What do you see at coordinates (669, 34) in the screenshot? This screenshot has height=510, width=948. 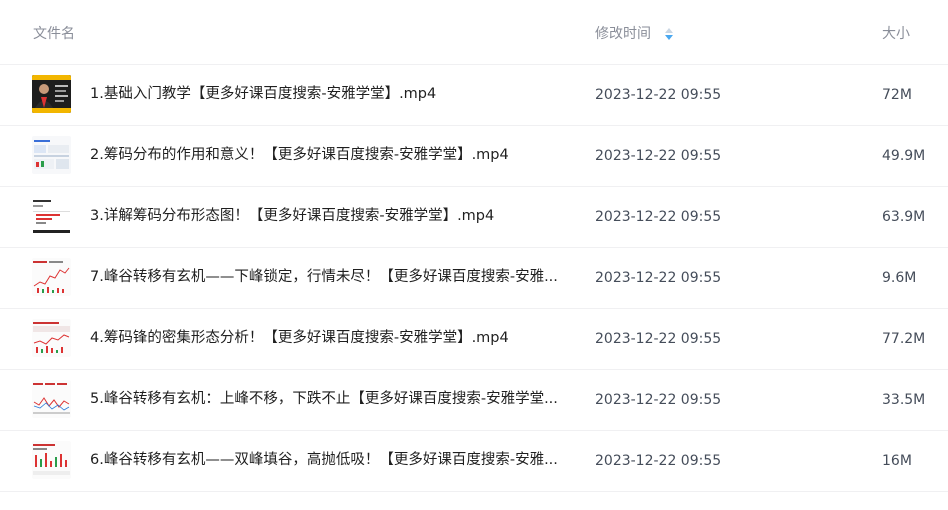 I see `sort-arrows-icon` at bounding box center [669, 34].